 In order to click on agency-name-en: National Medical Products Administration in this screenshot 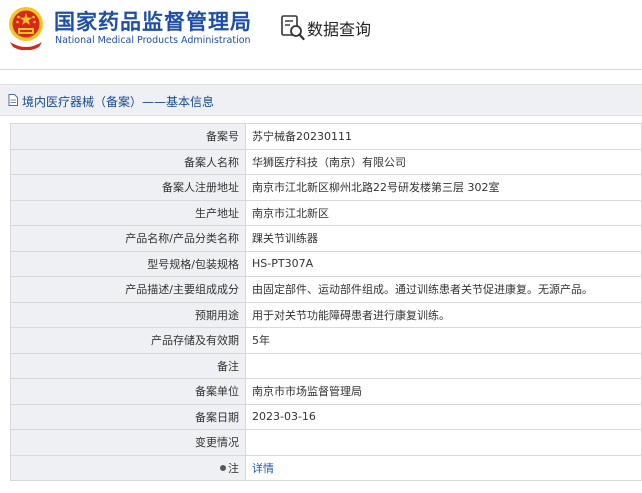, I will do `click(153, 40)`.